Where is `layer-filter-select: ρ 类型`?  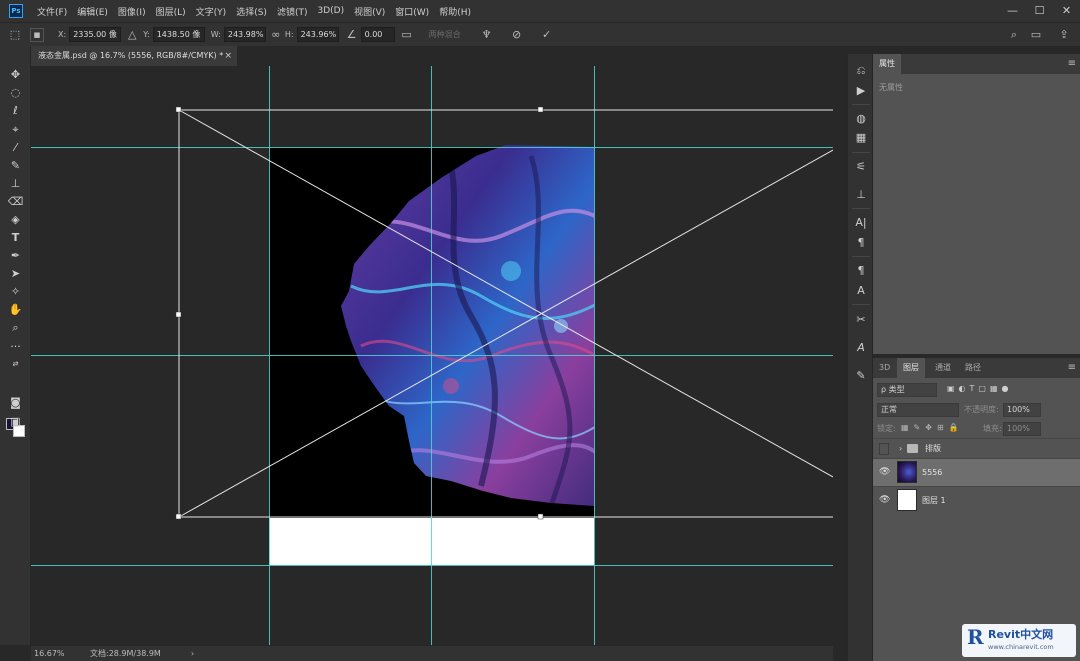
layer-filter-select: ρ 类型 is located at coordinates (907, 390).